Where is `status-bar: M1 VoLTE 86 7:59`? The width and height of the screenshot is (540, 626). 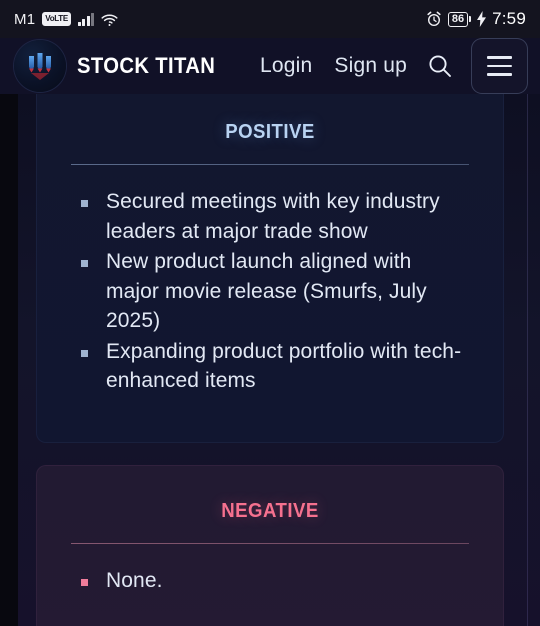 status-bar: M1 VoLTE 86 7:59 is located at coordinates (270, 19).